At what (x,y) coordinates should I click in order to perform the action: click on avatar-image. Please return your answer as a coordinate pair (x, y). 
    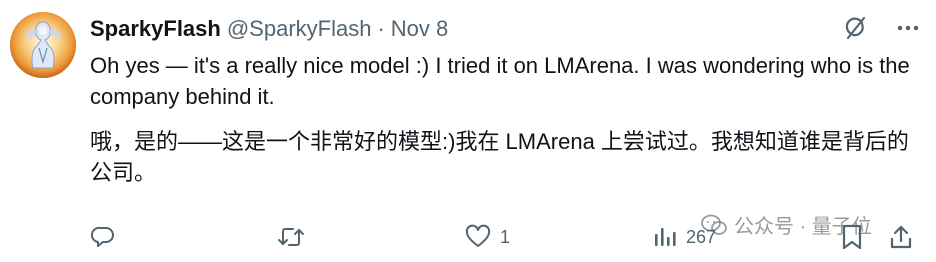
    Looking at the image, I should click on (43, 45).